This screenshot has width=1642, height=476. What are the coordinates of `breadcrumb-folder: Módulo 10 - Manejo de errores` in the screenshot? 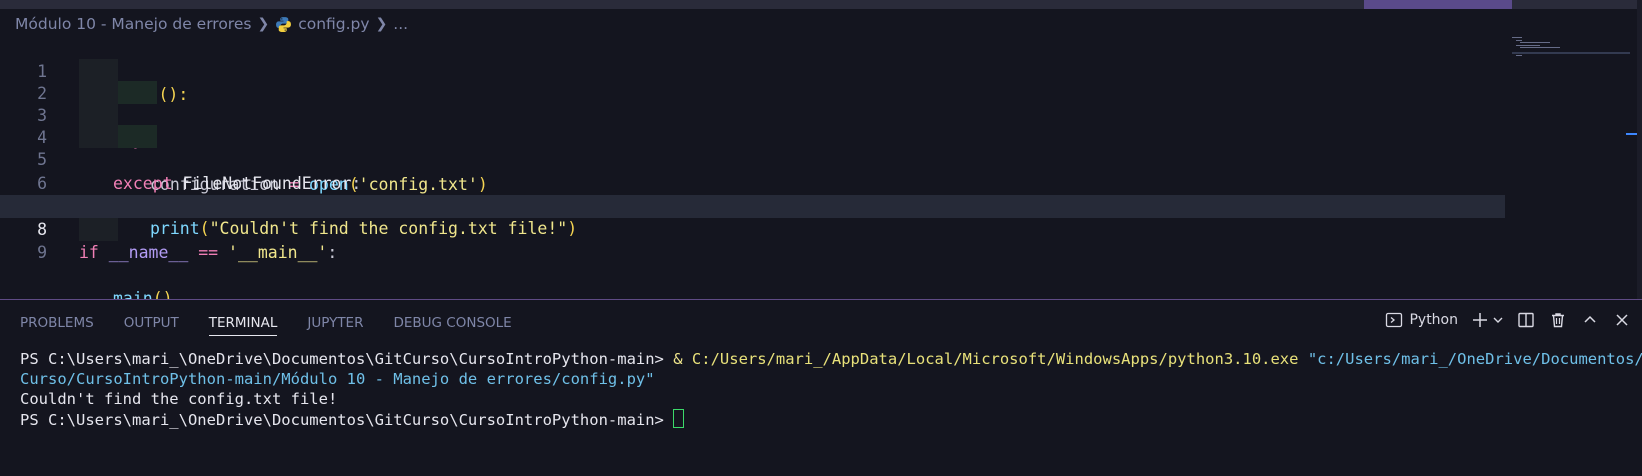 It's located at (133, 24).